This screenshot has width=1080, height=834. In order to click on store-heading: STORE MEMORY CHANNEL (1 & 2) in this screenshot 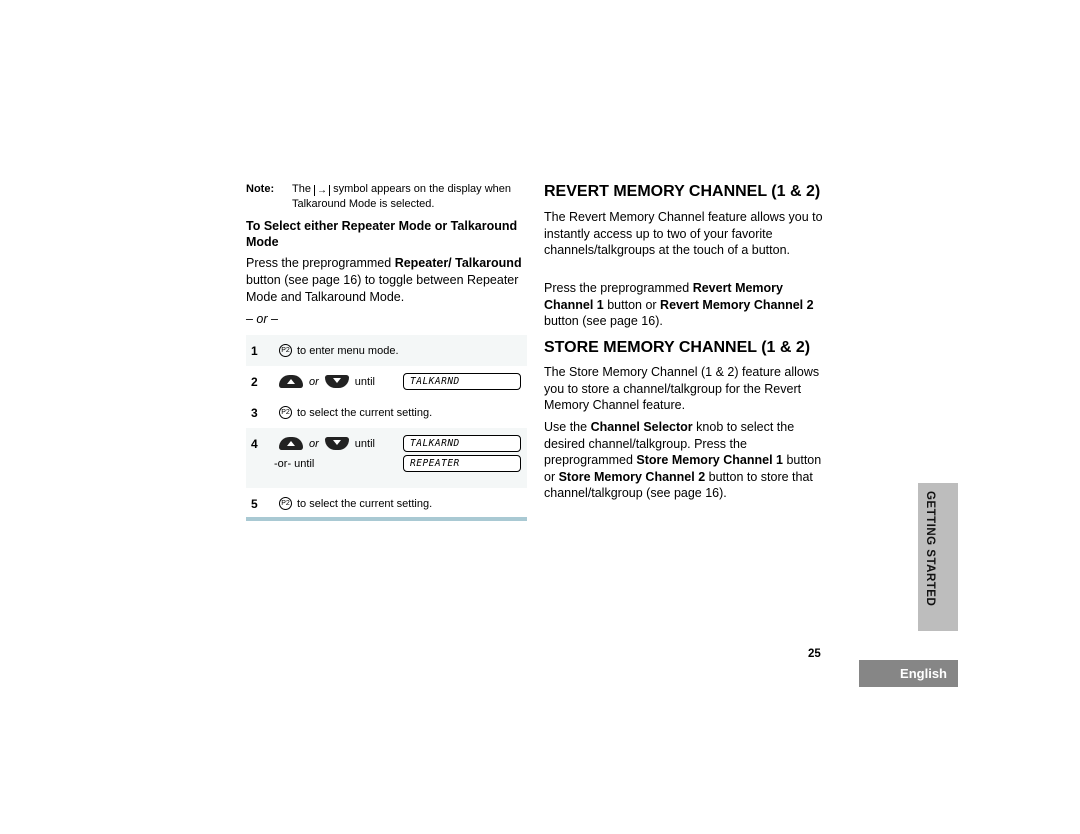, I will do `click(677, 347)`.